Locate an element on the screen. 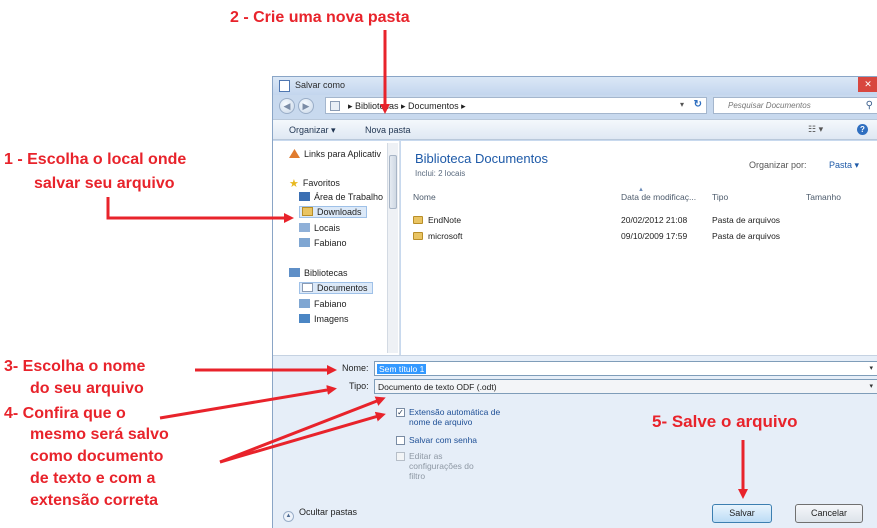  step4-annotation-line4: de texto e com a is located at coordinates (93, 478).